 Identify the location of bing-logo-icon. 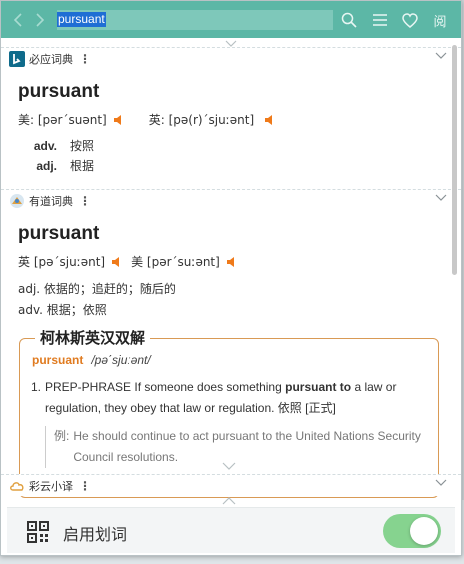
(17, 58).